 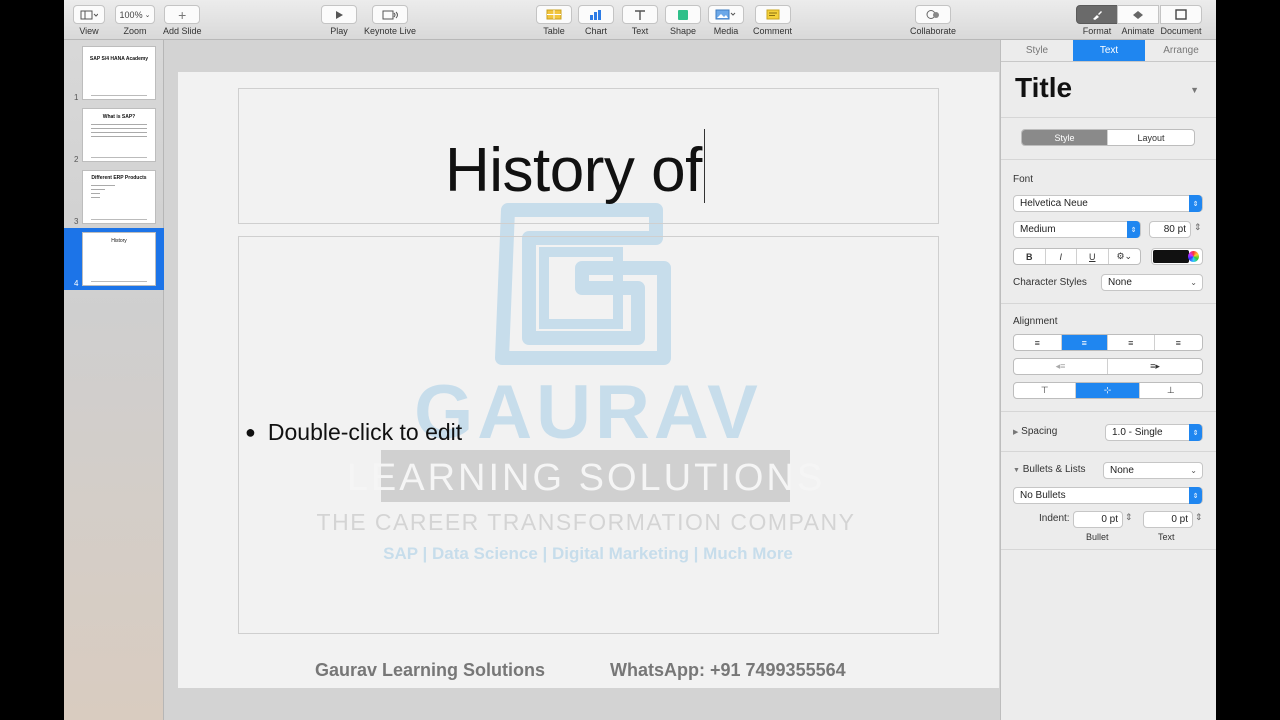 I want to click on increase-indent-icon: ≡▸, so click(x=1155, y=366).